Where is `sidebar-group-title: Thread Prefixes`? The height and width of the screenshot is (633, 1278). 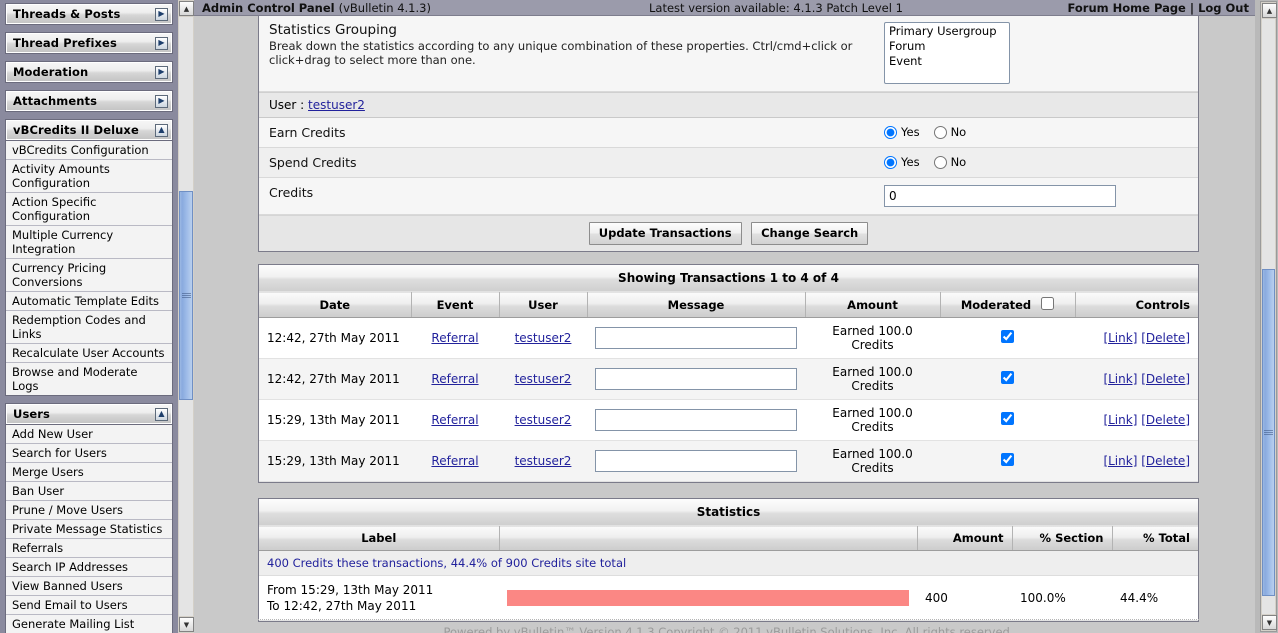
sidebar-group-title: Thread Prefixes is located at coordinates (65, 43).